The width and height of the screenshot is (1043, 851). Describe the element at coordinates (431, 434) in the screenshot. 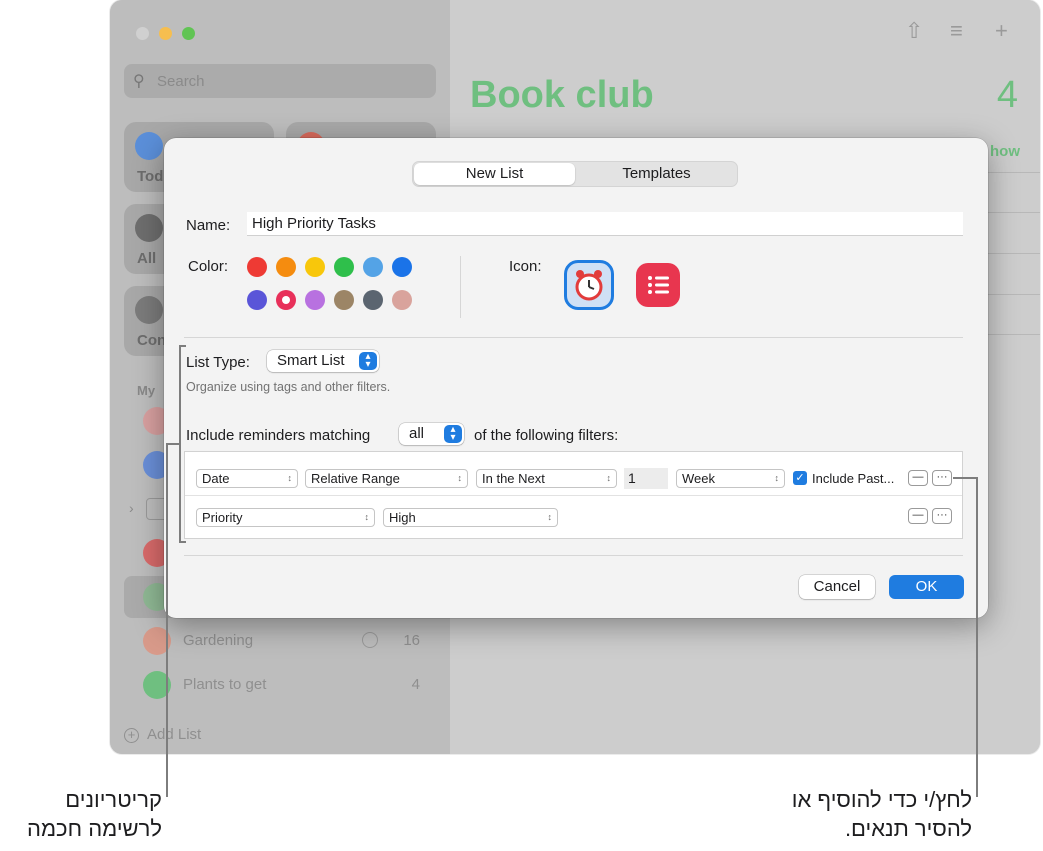

I see `match-popup: all ▴ ▾` at that location.